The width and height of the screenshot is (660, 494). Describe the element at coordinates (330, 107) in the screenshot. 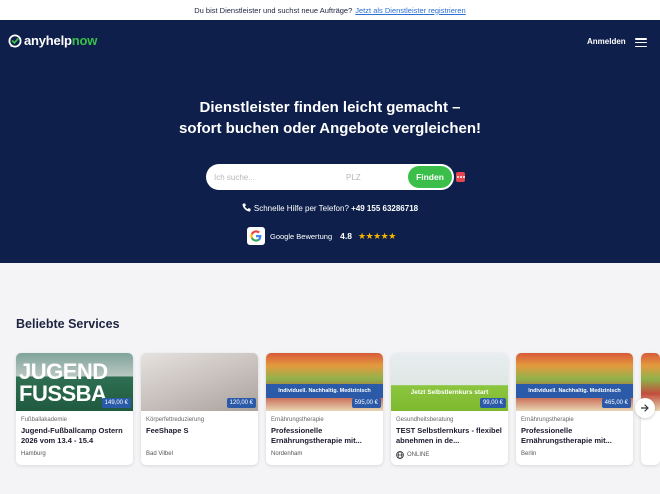

I see `headline-line-1: Dienstleister finden leicht gemacht –` at that location.